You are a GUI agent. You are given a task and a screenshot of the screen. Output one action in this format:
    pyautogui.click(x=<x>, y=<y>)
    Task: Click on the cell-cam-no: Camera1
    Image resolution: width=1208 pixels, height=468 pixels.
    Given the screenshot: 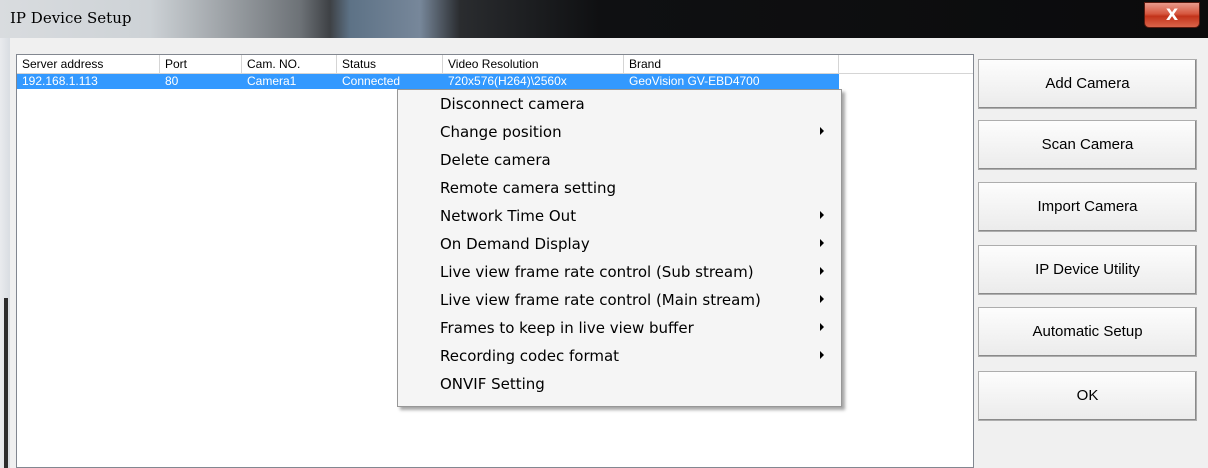 What is the action you would take?
    pyautogui.click(x=272, y=81)
    